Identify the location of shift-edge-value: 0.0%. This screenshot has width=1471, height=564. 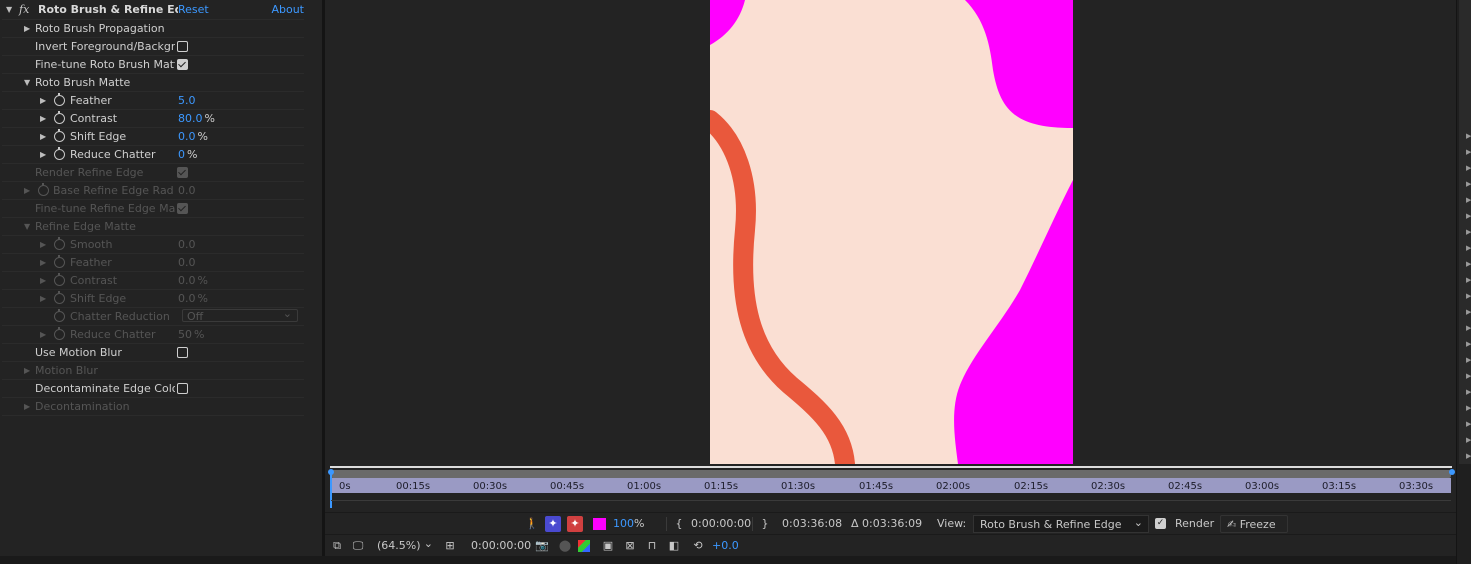
(193, 136).